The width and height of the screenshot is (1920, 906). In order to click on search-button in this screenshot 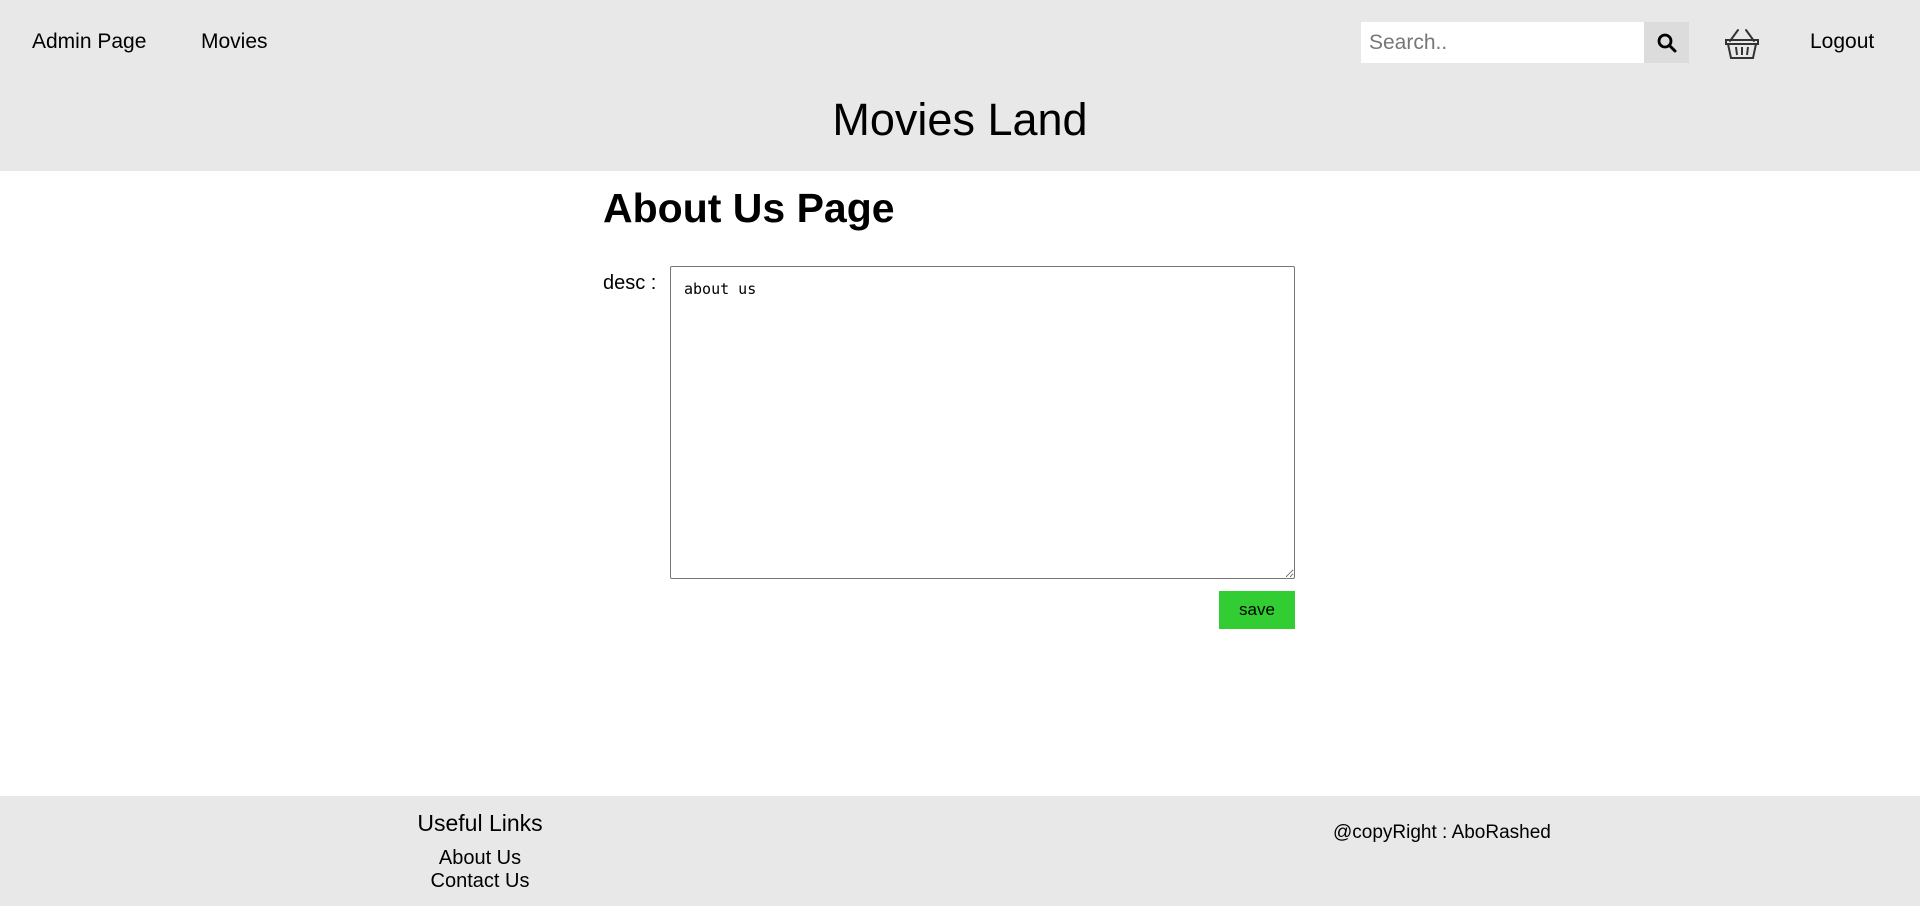, I will do `click(1666, 42)`.